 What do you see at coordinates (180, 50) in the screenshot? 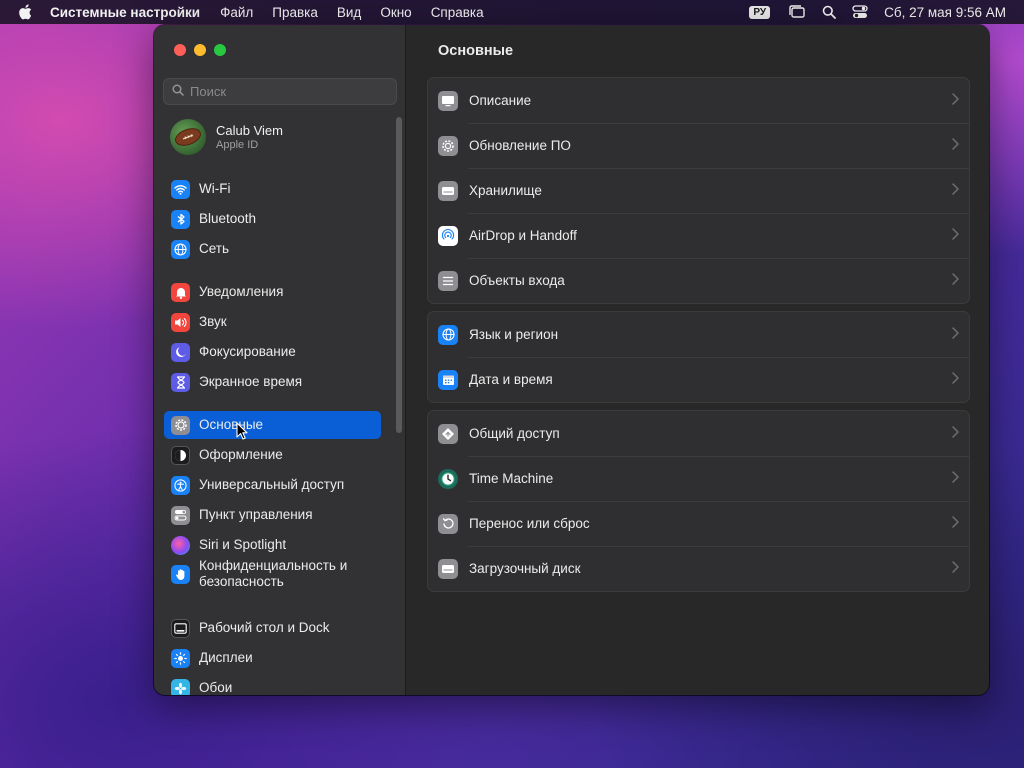
I see `close-window-button` at bounding box center [180, 50].